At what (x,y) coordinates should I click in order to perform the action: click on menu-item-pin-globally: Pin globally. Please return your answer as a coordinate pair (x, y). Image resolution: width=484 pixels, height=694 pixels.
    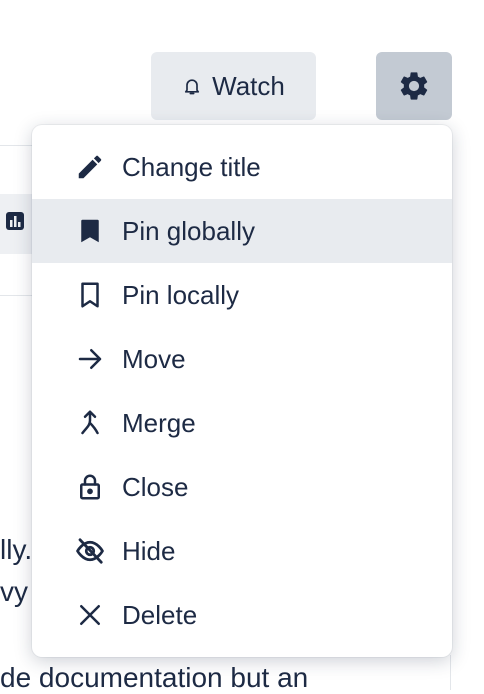
    Looking at the image, I should click on (242, 231).